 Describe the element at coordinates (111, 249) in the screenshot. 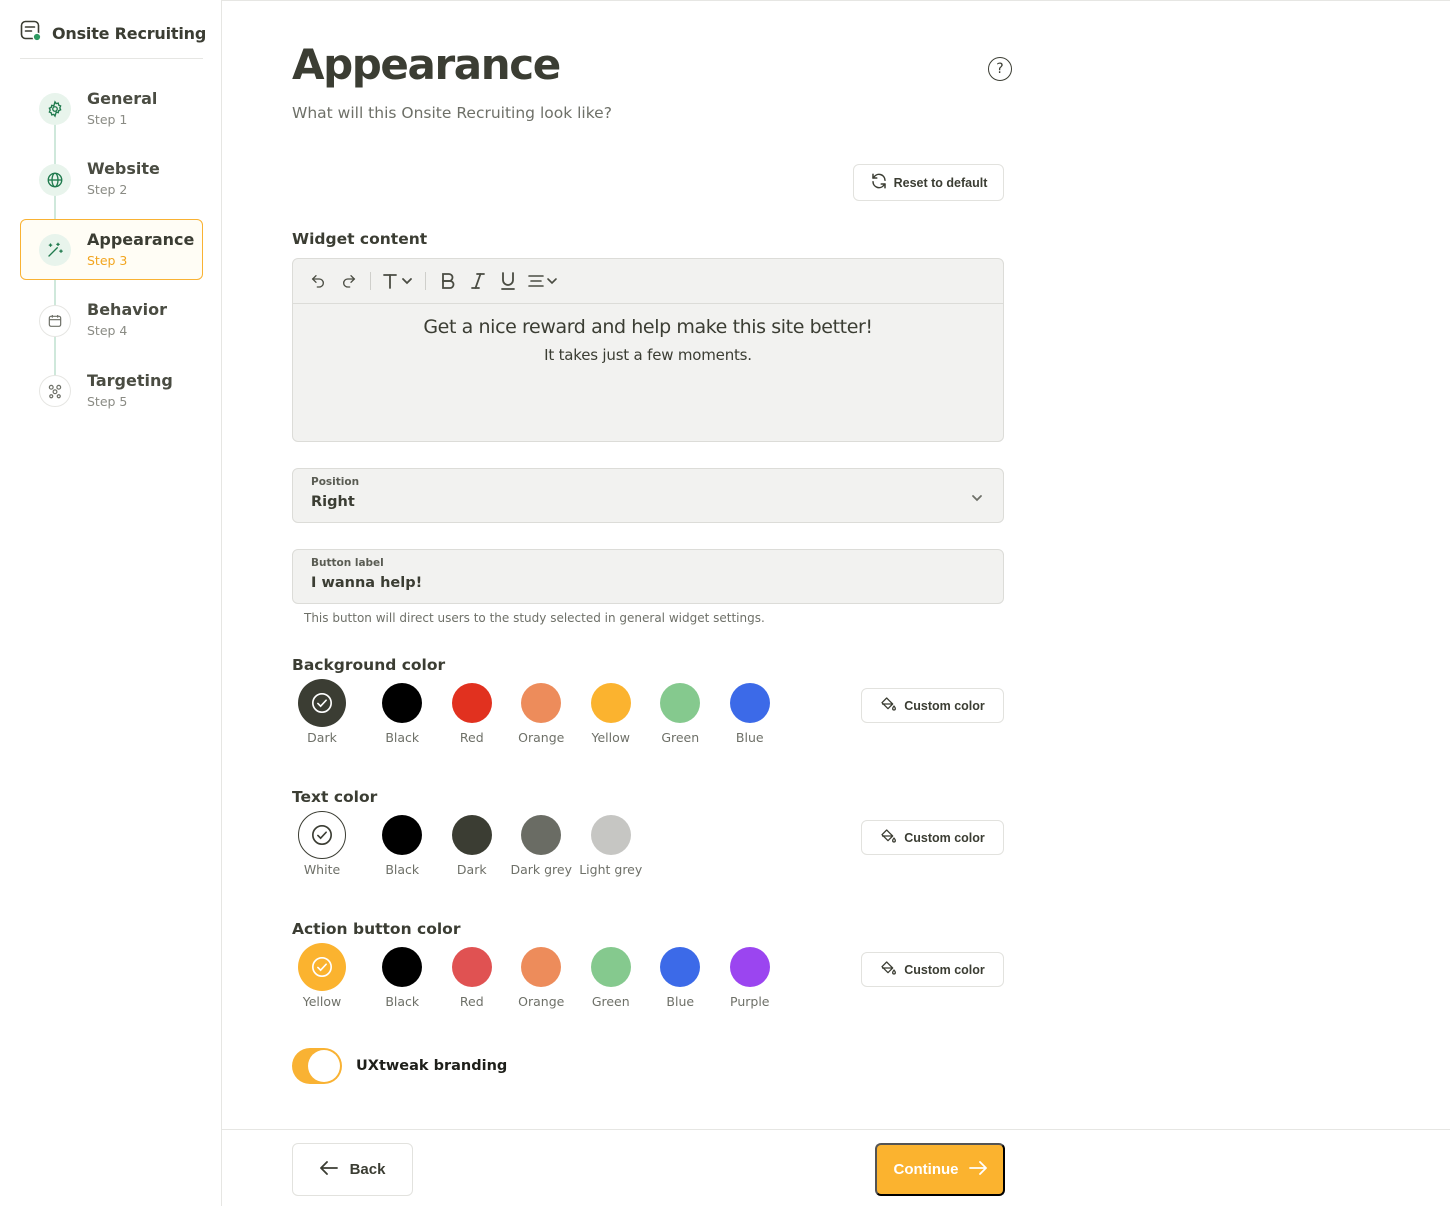

I see `step-appearance: Appearance Step 3` at that location.